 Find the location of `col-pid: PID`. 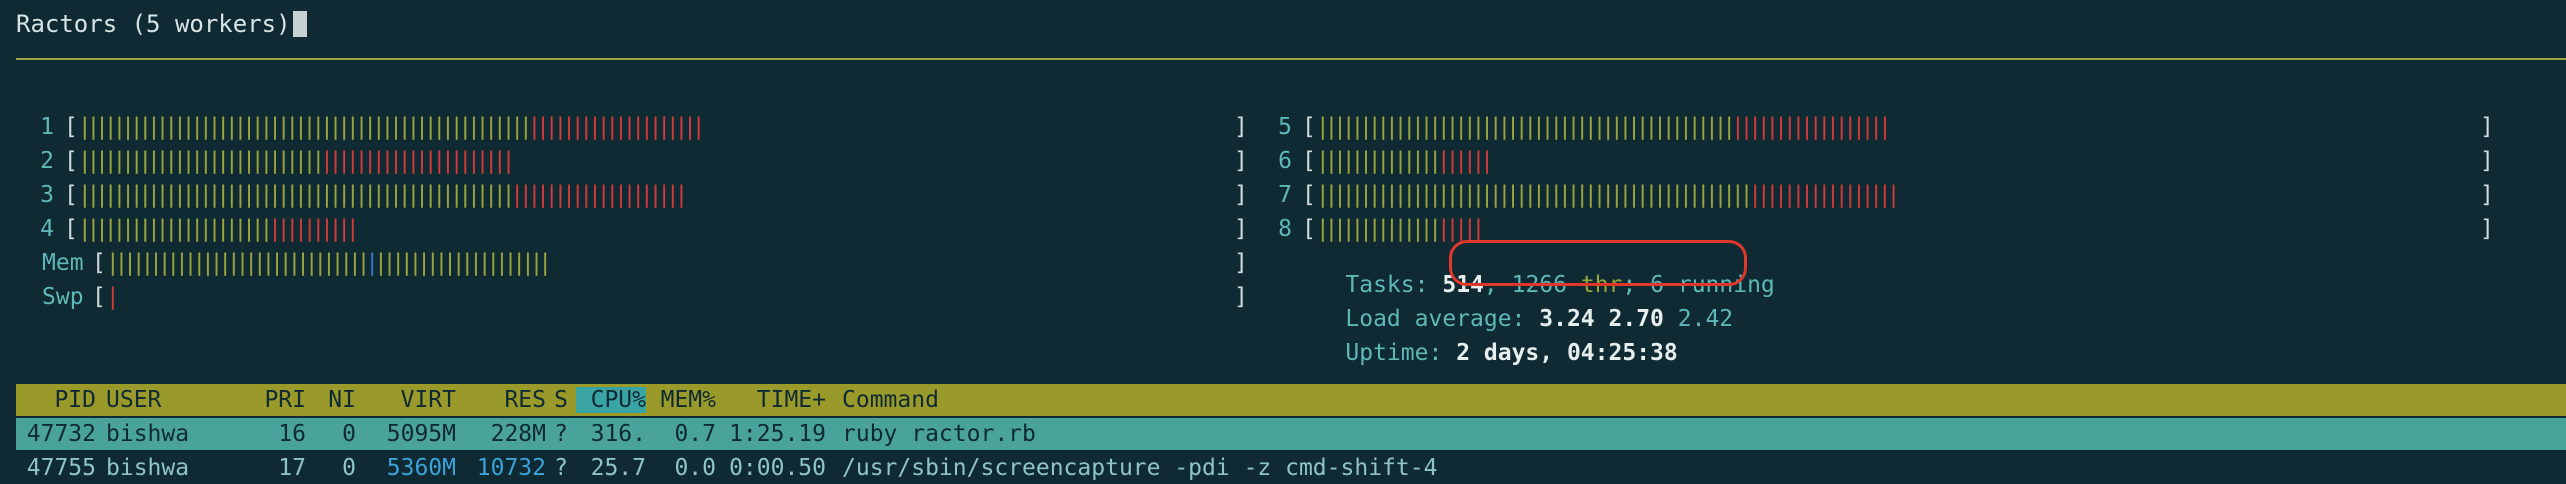

col-pid: PID is located at coordinates (56, 400).